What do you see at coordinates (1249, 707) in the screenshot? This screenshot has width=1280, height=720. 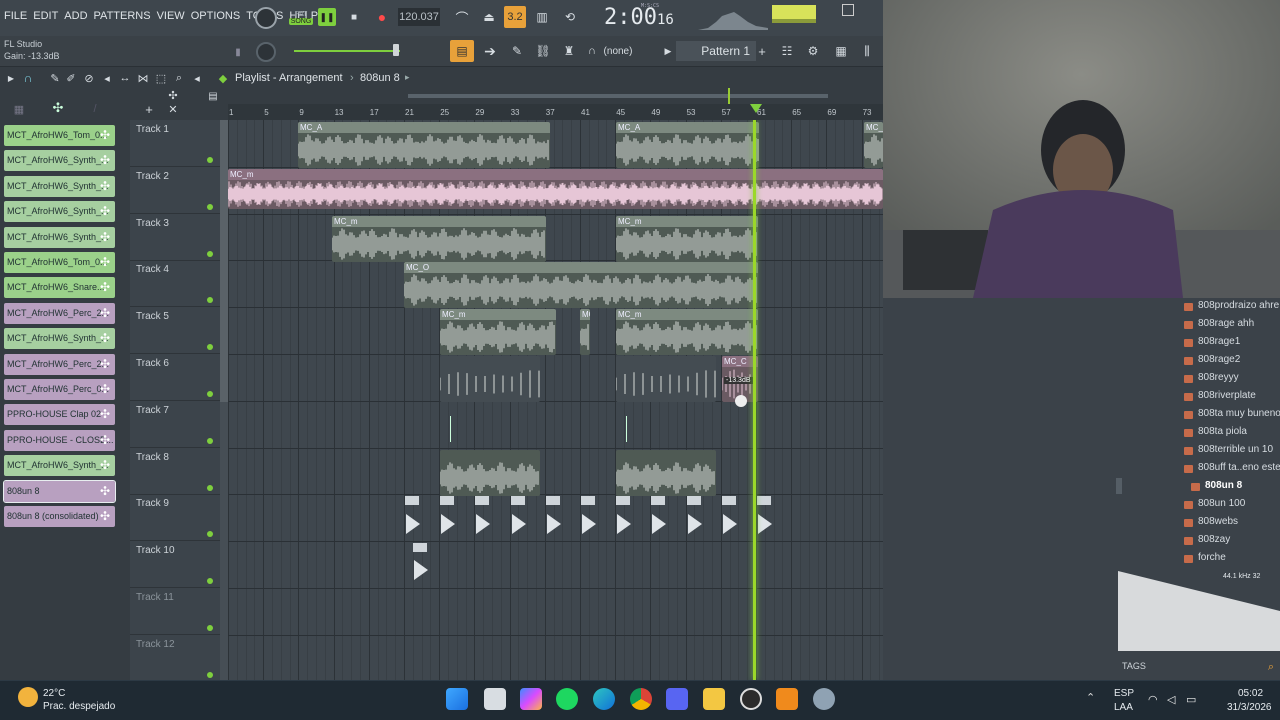 I see `clock-date: 31/3/2026` at bounding box center [1249, 707].